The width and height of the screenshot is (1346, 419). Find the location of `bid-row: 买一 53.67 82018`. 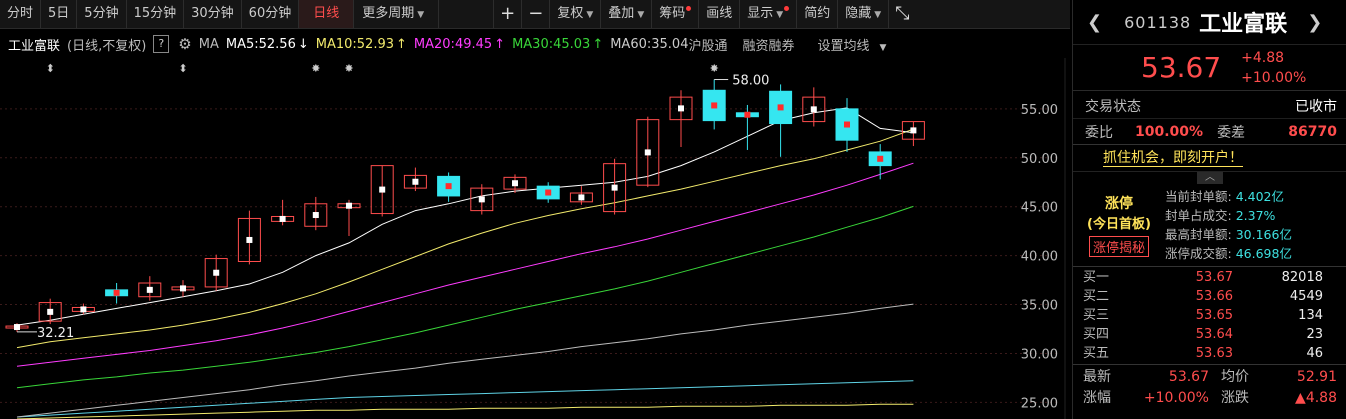

bid-row: 买一 53.67 82018 is located at coordinates (1209, 277).